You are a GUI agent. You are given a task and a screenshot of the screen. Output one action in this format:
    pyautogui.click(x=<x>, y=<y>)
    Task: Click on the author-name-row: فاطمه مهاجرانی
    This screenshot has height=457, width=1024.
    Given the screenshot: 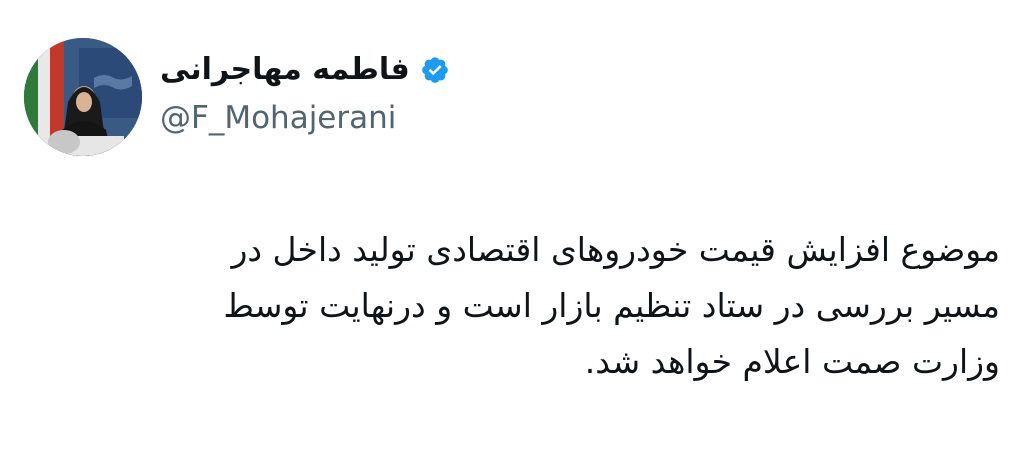 What is the action you would take?
    pyautogui.click(x=305, y=70)
    